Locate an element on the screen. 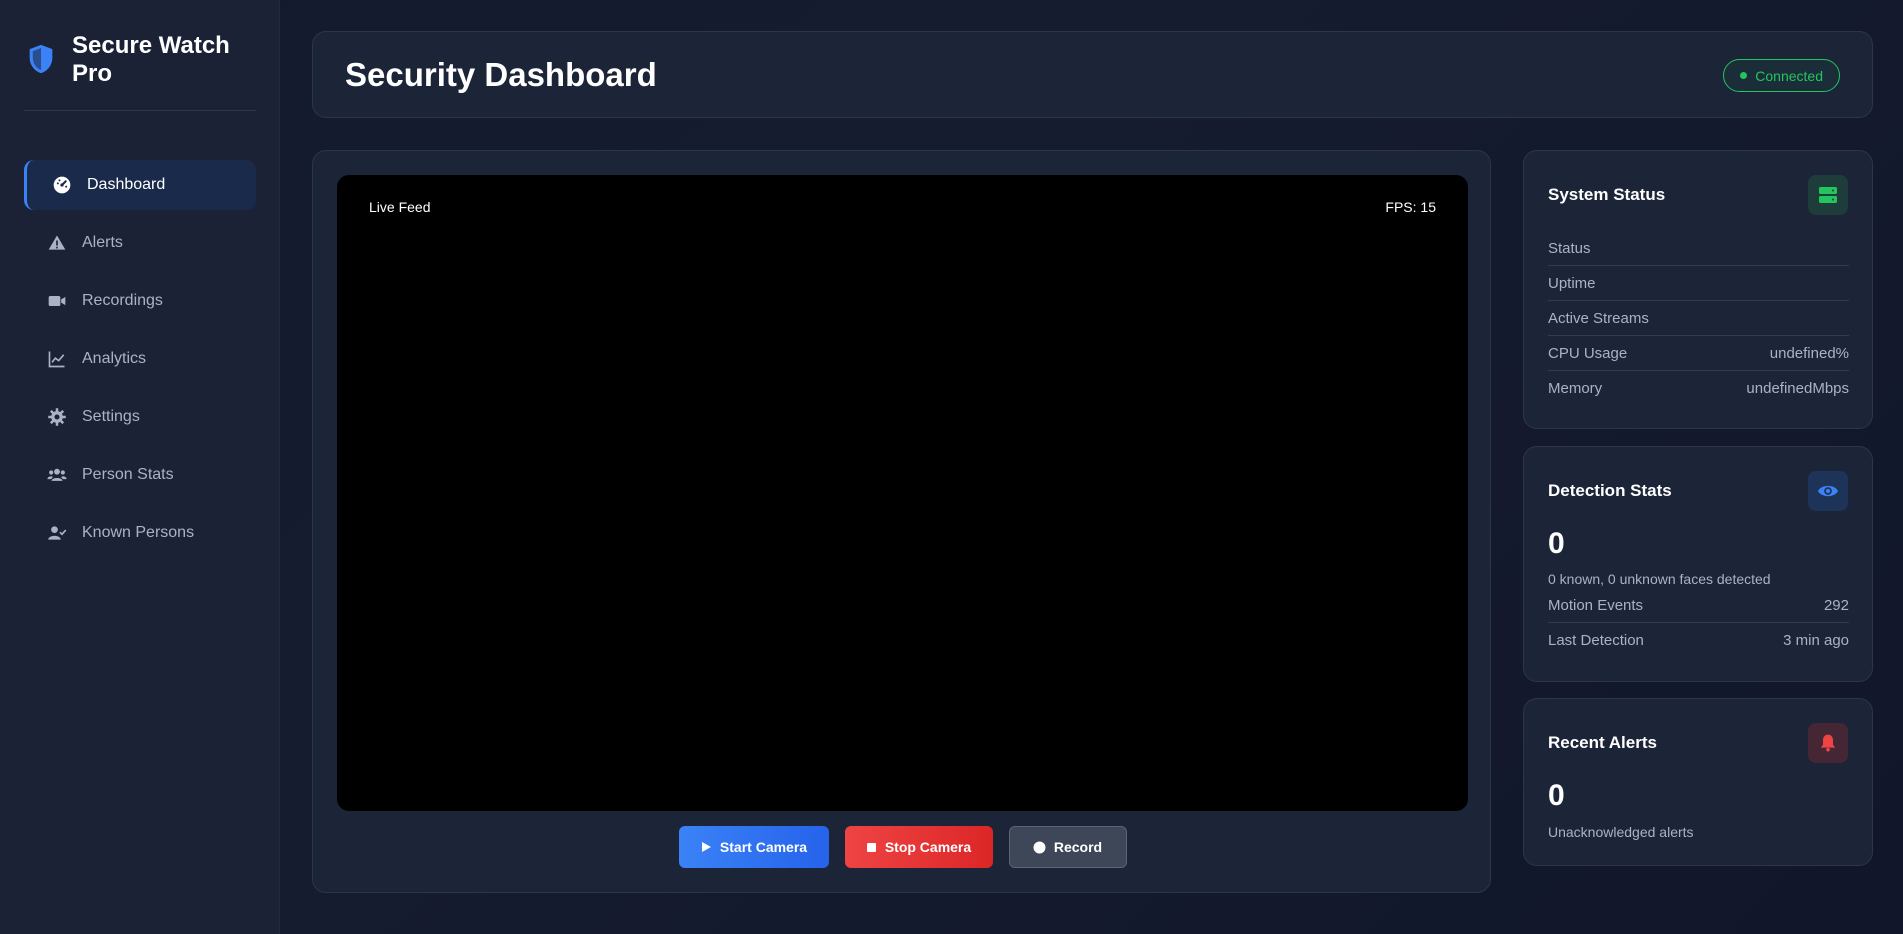  row-label: Motion Events is located at coordinates (1596, 605).